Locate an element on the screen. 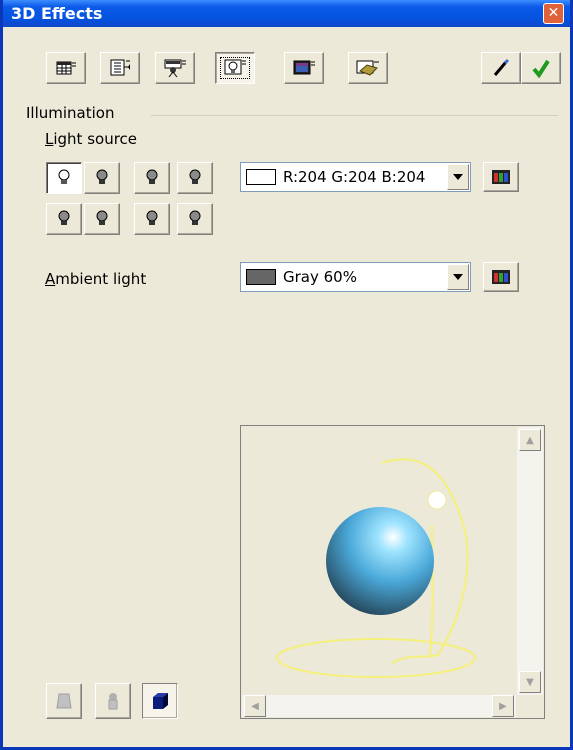 This screenshot has height=750, width=573. light-handle is located at coordinates (437, 500).